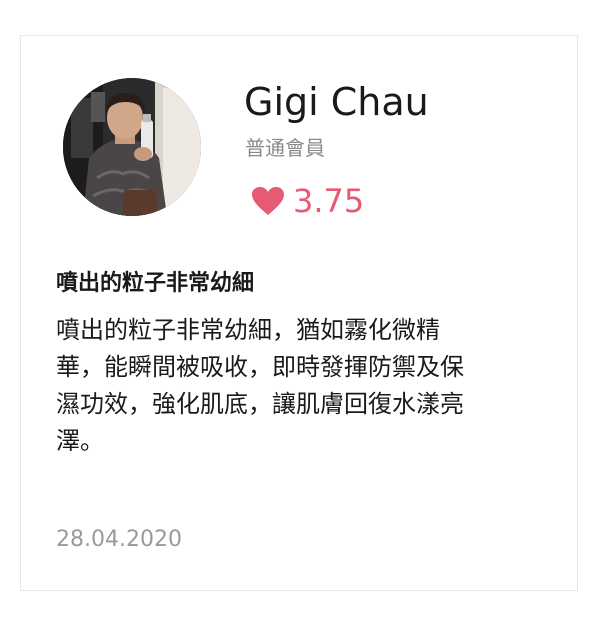 The height and width of the screenshot is (618, 608). I want to click on review-body-line: 噴出的粒子非常幼細，猶如霧化微精, so click(248, 330).